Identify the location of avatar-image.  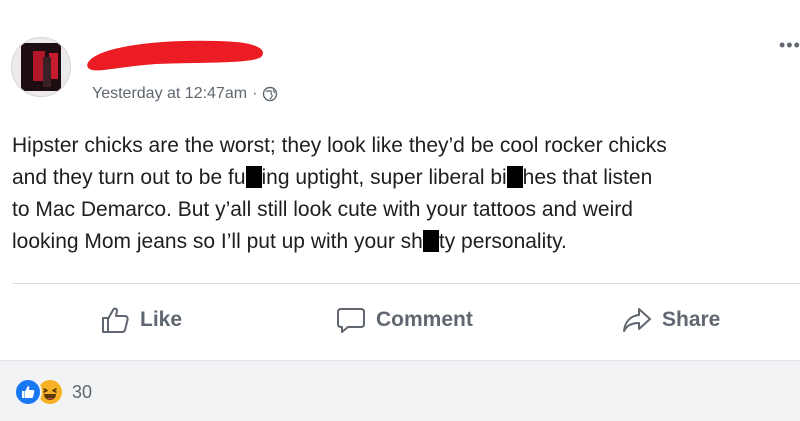
(41, 67).